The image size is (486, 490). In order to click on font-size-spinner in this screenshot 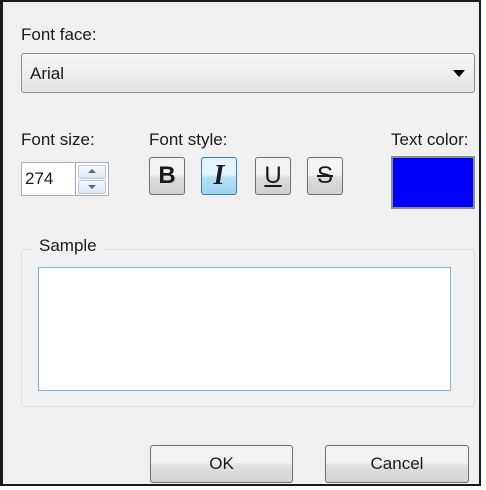, I will do `click(92, 179)`.